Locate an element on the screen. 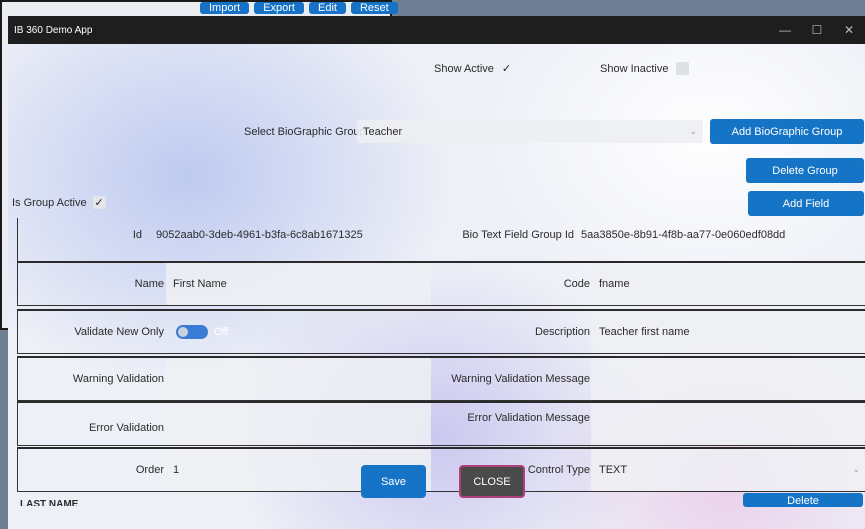 This screenshot has width=865, height=529. order-value: 1 is located at coordinates (176, 470).